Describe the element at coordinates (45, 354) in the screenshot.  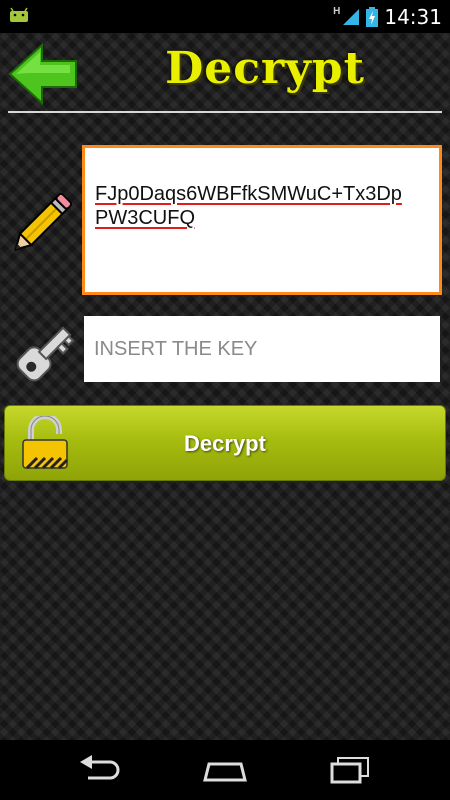
I see `key-icon` at that location.